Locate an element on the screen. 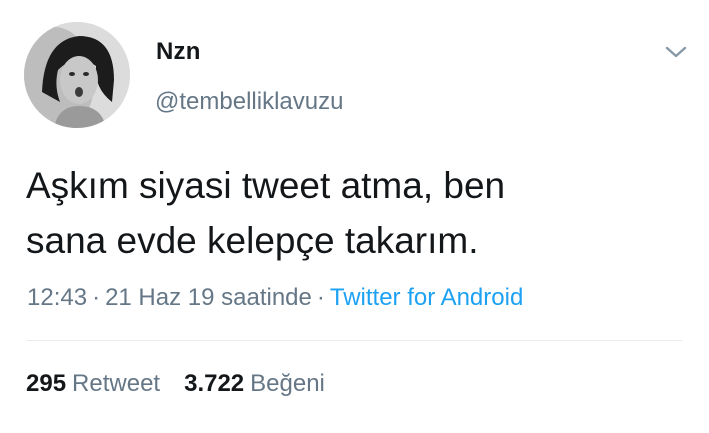  tweet-source-link: Twitter for Android is located at coordinates (426, 297).